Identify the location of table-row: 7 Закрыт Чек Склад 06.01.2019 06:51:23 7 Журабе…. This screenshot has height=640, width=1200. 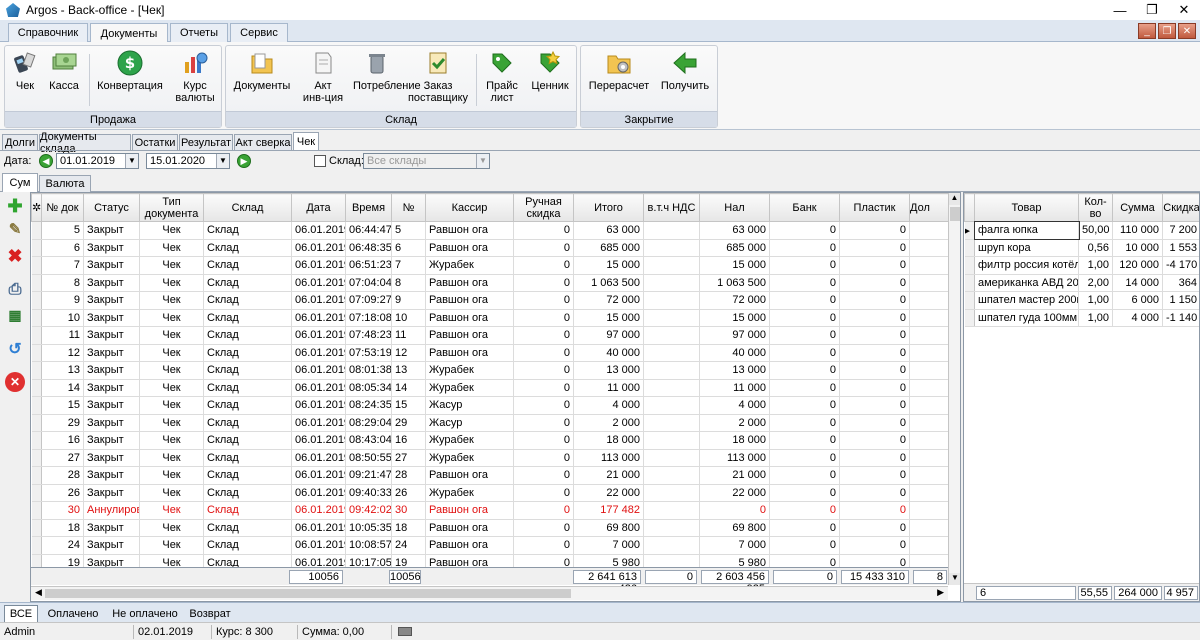
(491, 265).